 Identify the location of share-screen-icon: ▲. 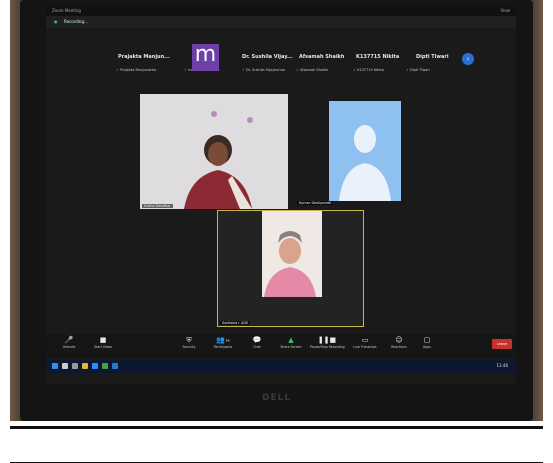
(291, 340).